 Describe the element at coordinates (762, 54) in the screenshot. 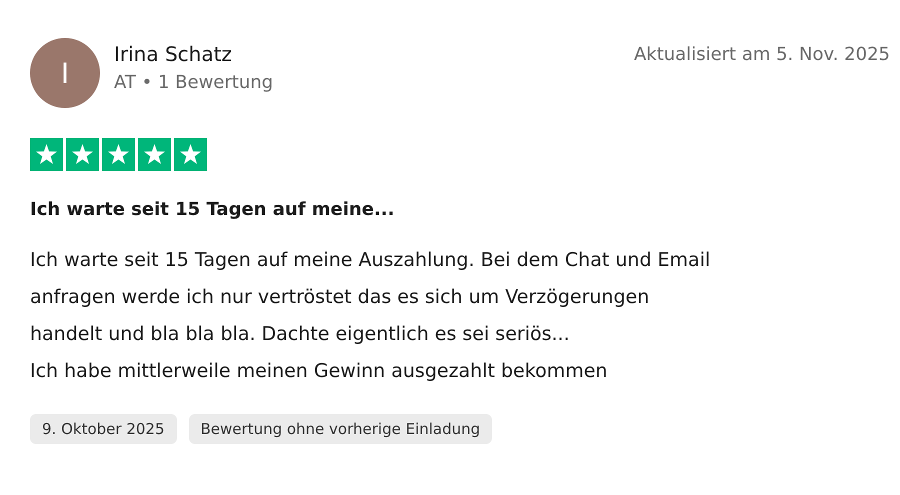

I see `updated-date: Aktualisiert am 5. Nov. 2025` at that location.